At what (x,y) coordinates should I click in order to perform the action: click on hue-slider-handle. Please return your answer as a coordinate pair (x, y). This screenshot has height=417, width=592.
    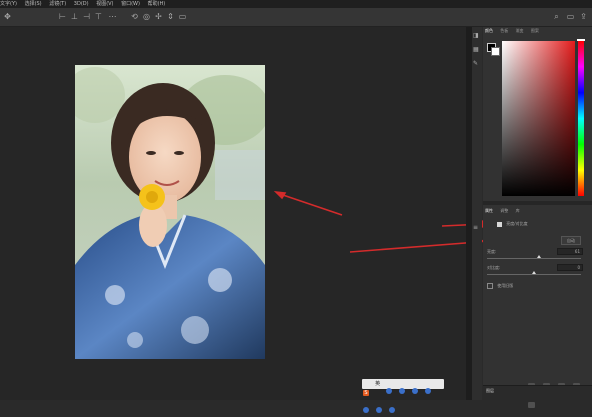
    Looking at the image, I should click on (581, 40).